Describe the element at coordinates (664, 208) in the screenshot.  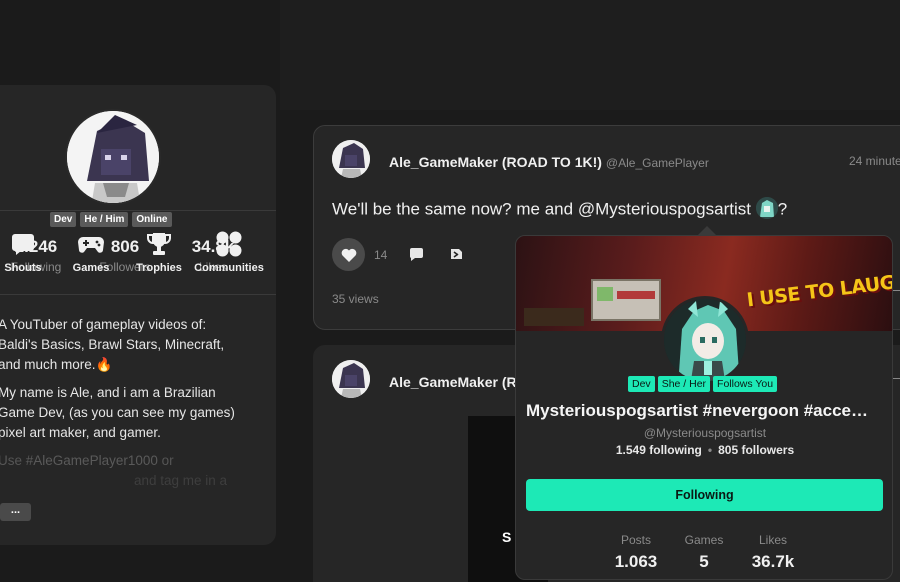
I see `post-mention: @Mysteriouspogsartist` at that location.